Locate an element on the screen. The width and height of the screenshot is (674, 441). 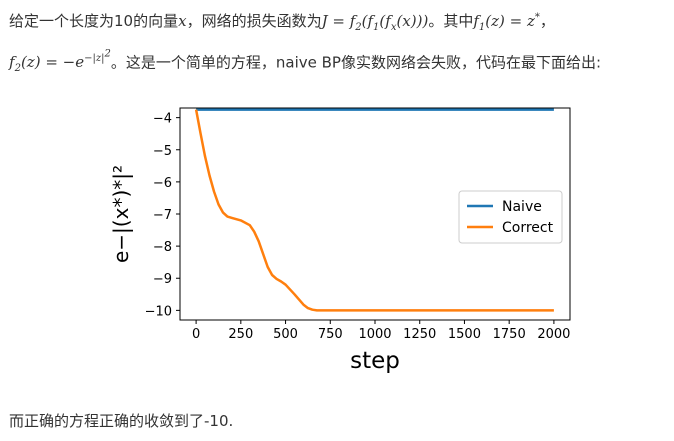
conclusion-text: 而正确的方程正确的收敛到了-10. is located at coordinates (121, 421).